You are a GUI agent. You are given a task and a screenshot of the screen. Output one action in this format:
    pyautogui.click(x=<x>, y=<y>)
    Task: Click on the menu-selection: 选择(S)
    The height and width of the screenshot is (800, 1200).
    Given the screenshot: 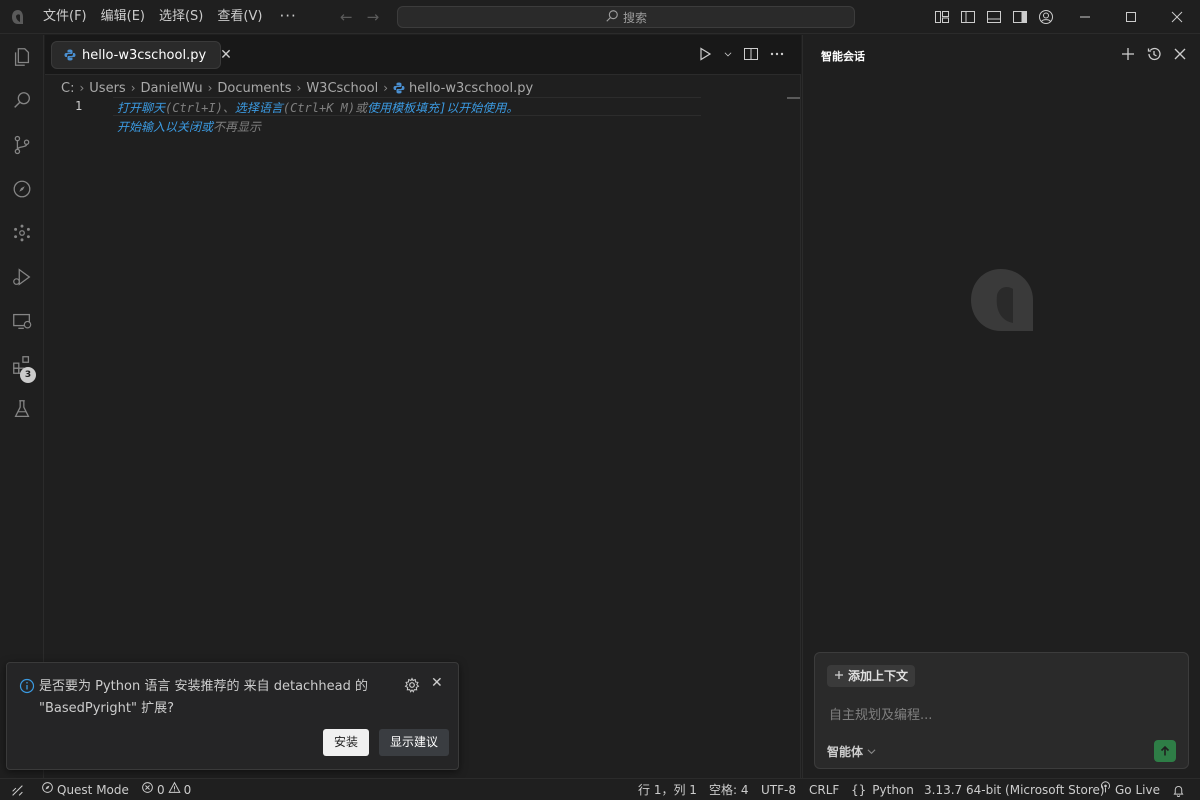 What is the action you would take?
    pyautogui.click(x=181, y=17)
    